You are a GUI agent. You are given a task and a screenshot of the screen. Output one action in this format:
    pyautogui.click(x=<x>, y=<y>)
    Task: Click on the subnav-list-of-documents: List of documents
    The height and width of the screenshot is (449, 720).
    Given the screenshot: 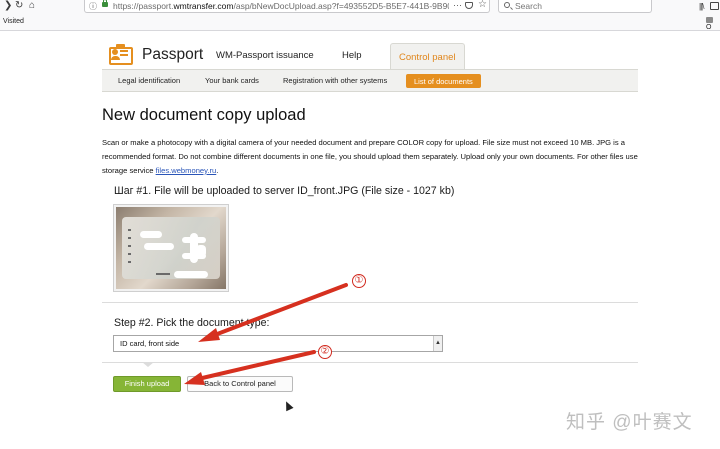 What is the action you would take?
    pyautogui.click(x=443, y=81)
    